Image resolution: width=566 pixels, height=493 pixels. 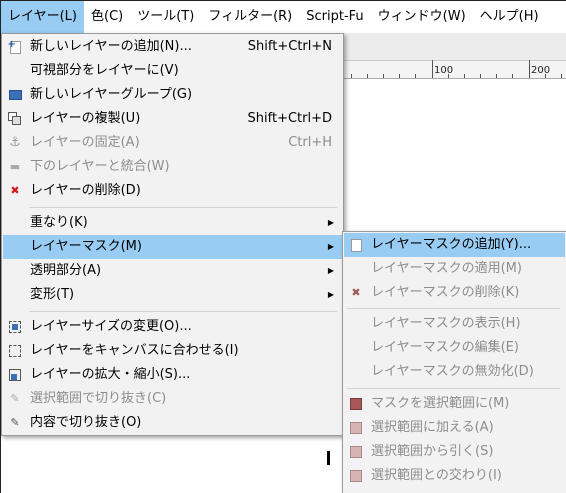 What do you see at coordinates (334, 17) in the screenshot?
I see `menu-script-fu: Script-Fu` at bounding box center [334, 17].